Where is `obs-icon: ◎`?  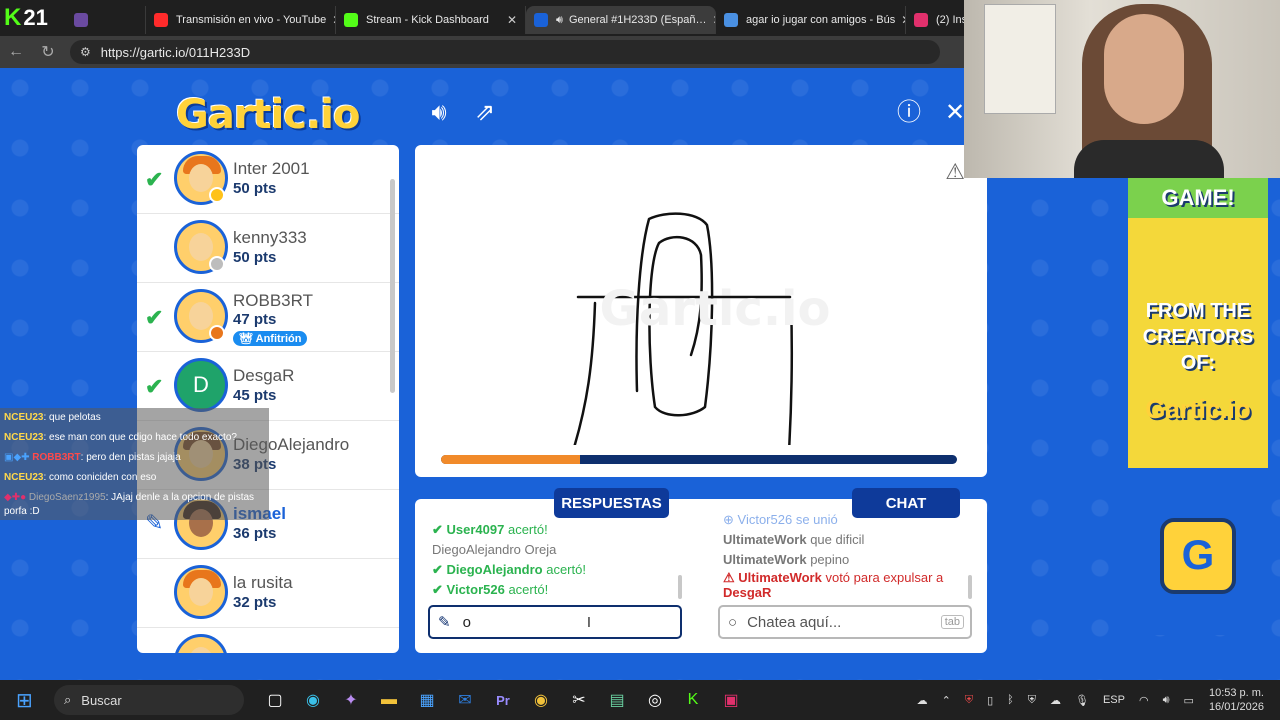 obs-icon: ◎ is located at coordinates (655, 700).